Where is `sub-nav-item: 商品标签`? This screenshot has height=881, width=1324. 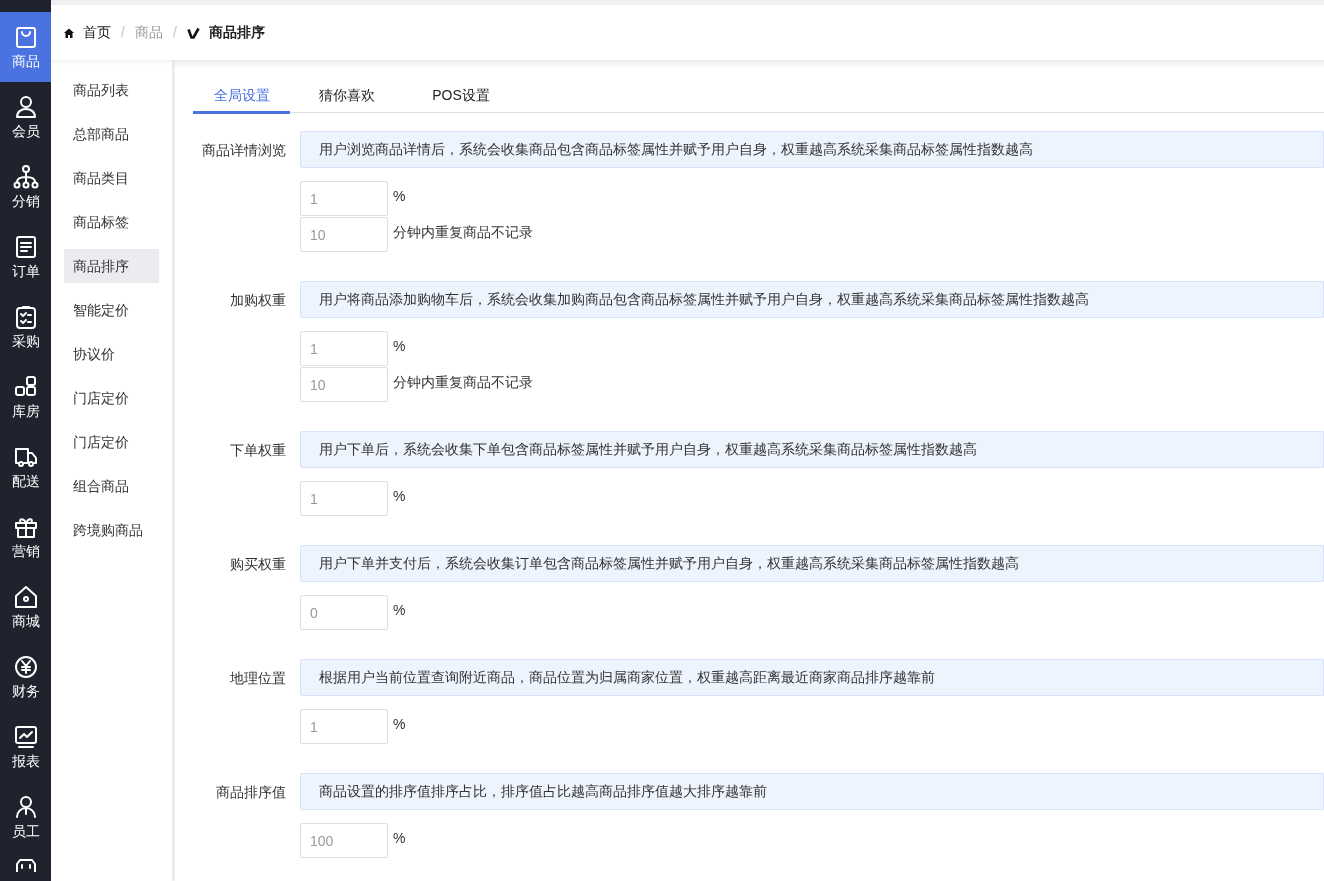 sub-nav-item: 商品标签 is located at coordinates (111, 222).